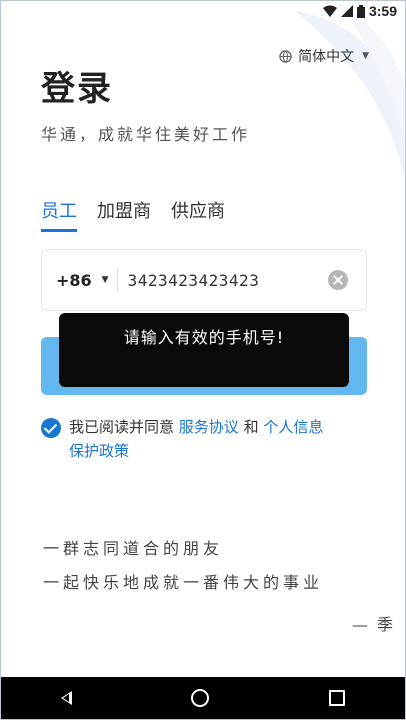 The image size is (406, 720). Describe the element at coordinates (285, 56) in the screenshot. I see `globe-icon` at that location.